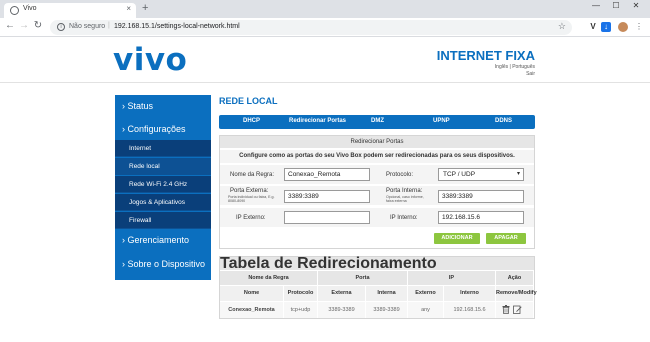 This screenshot has width=650, height=342. I want to click on extension-v-icon: V, so click(593, 27).